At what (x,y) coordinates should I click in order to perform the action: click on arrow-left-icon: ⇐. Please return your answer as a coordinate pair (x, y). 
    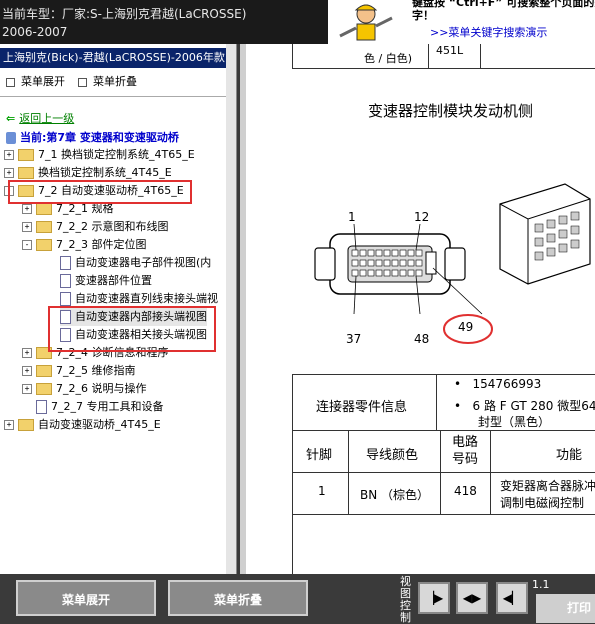
    Looking at the image, I should click on (11, 118).